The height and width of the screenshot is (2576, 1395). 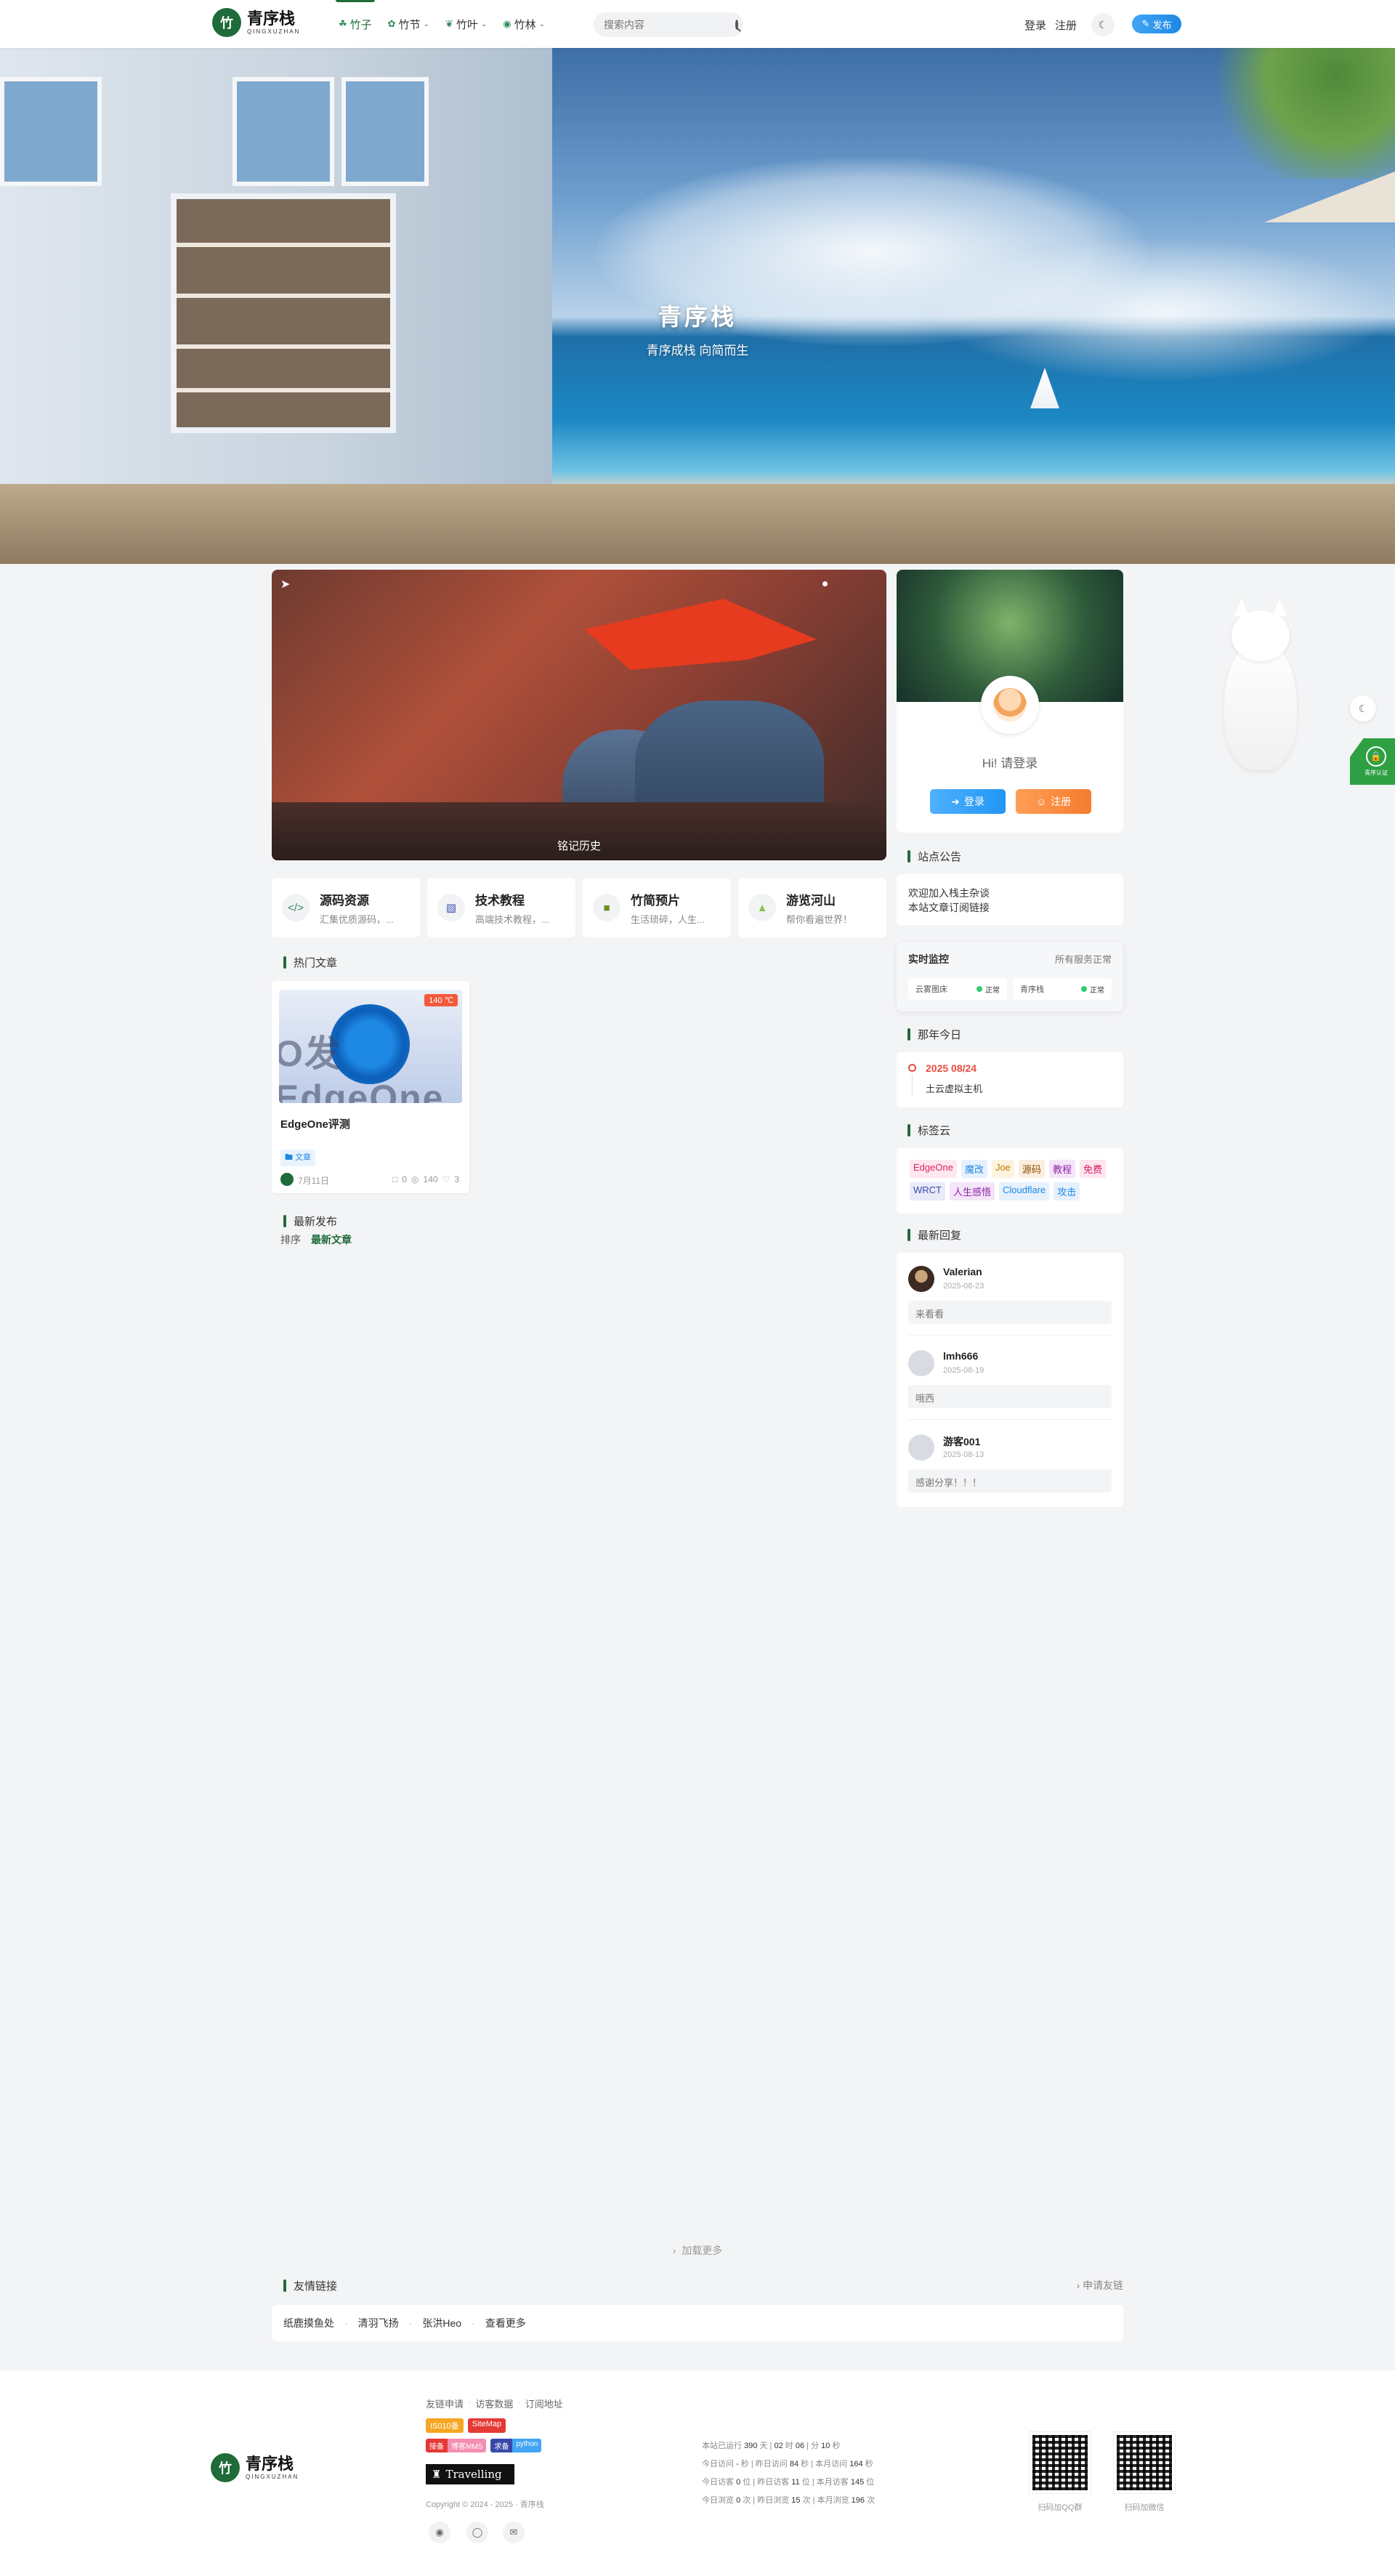 I want to click on tag-item: 免费, so click(x=1092, y=1169).